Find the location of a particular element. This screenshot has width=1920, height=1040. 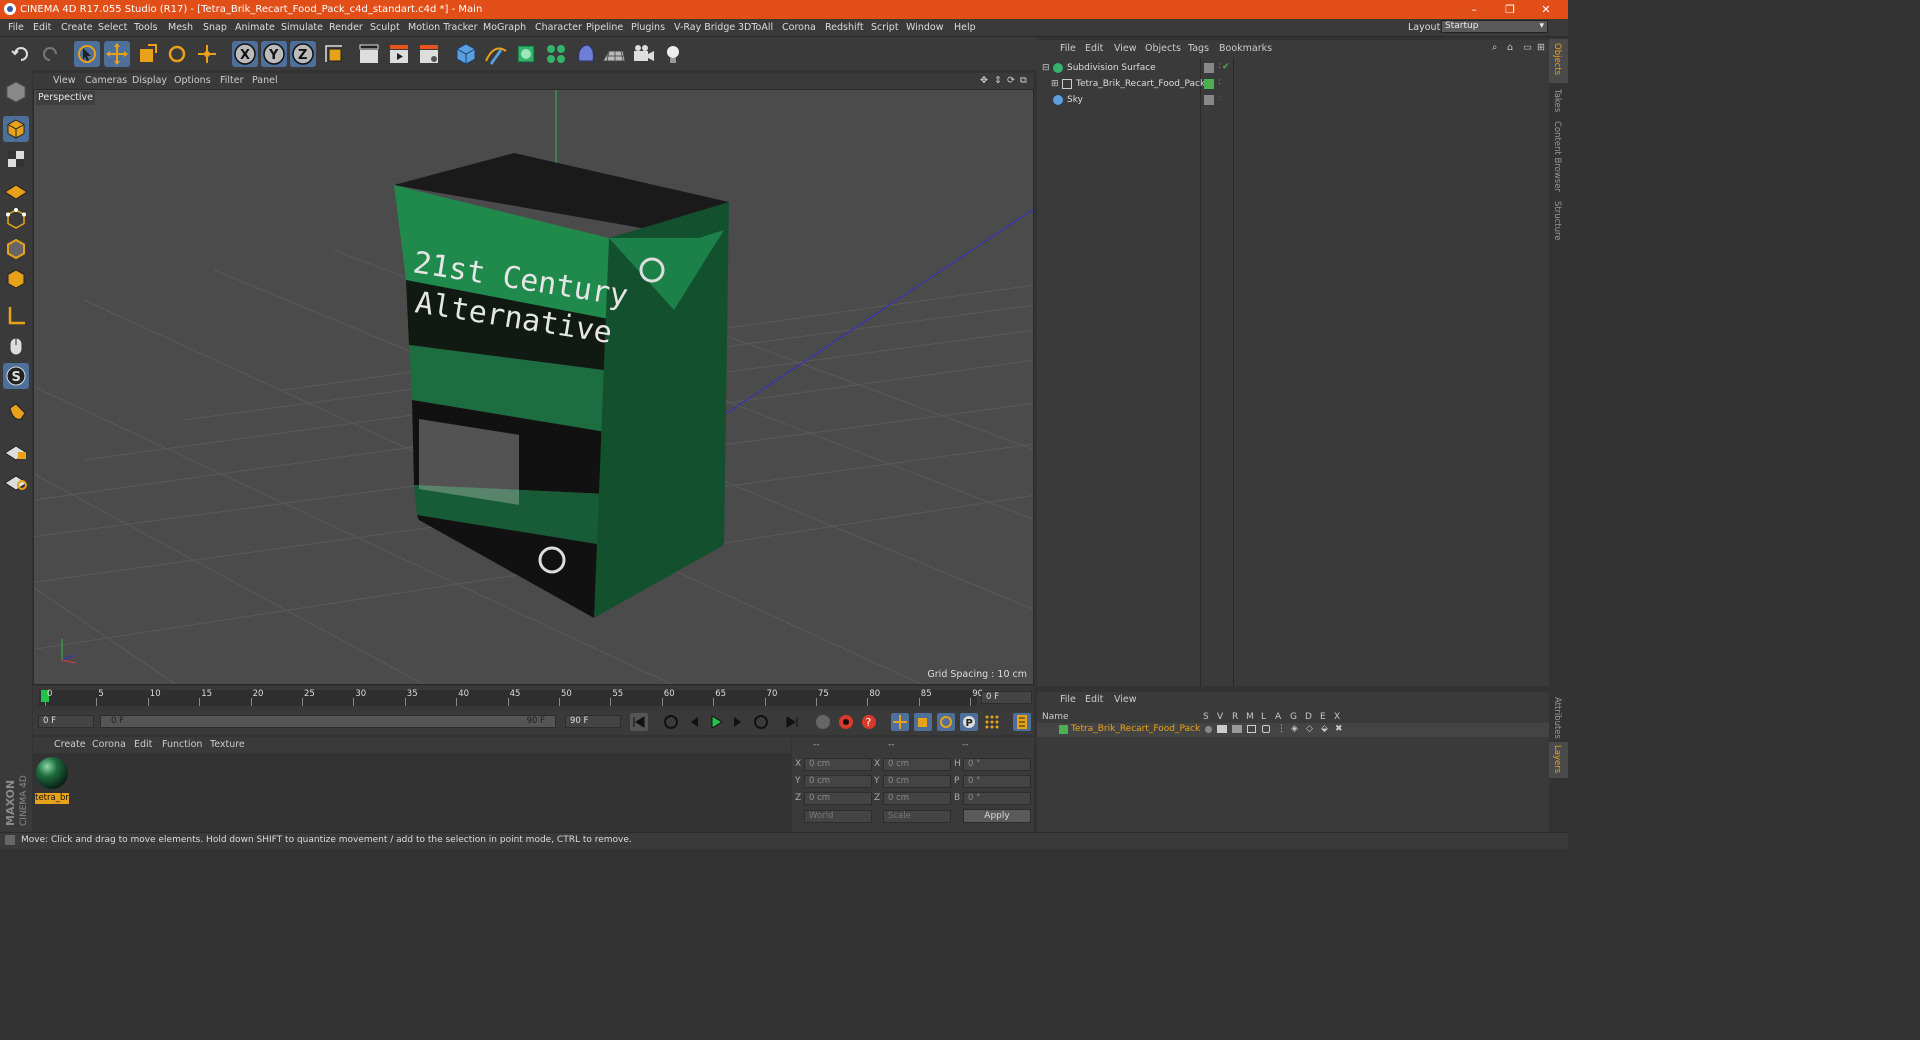

enable-snap-button is located at coordinates (16, 480).